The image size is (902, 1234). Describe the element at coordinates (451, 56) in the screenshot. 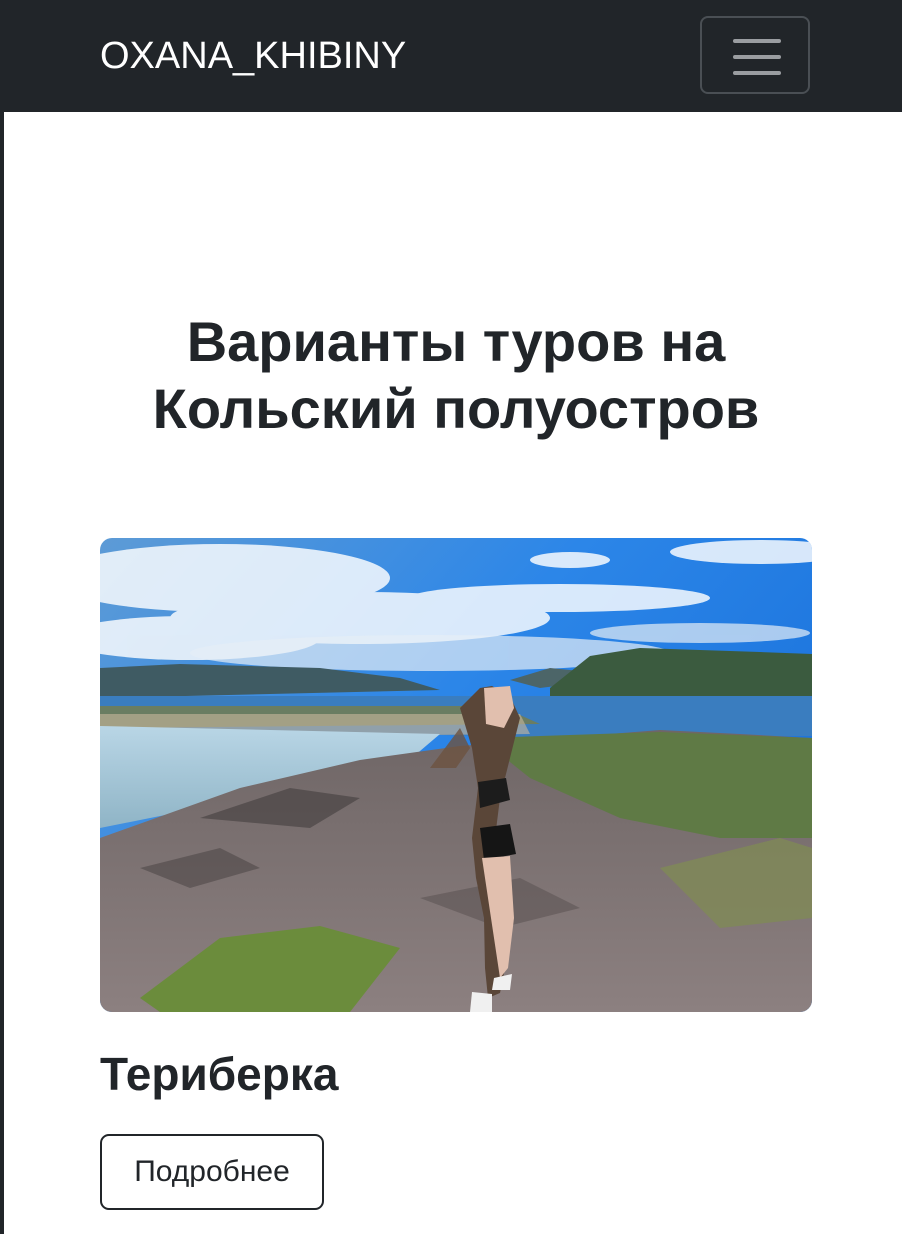

I see `top-navbar: OXANA_KHIBINY` at that location.